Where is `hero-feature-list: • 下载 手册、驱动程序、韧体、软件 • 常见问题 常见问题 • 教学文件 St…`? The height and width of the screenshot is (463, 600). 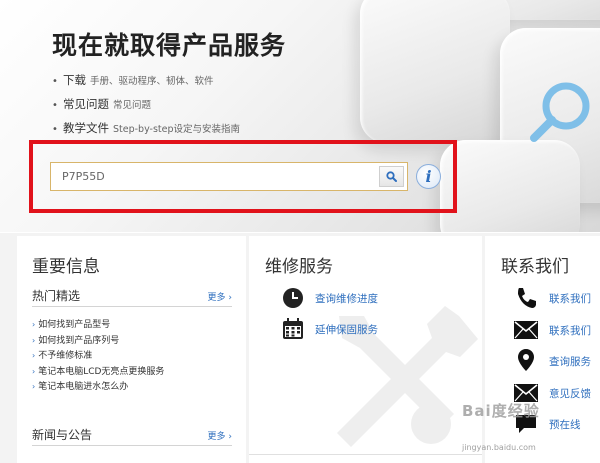 hero-feature-list: • 下载 手册、驱动程序、韧体、软件 • 常见问题 常见问题 • 教学文件 St… is located at coordinates (146, 108).